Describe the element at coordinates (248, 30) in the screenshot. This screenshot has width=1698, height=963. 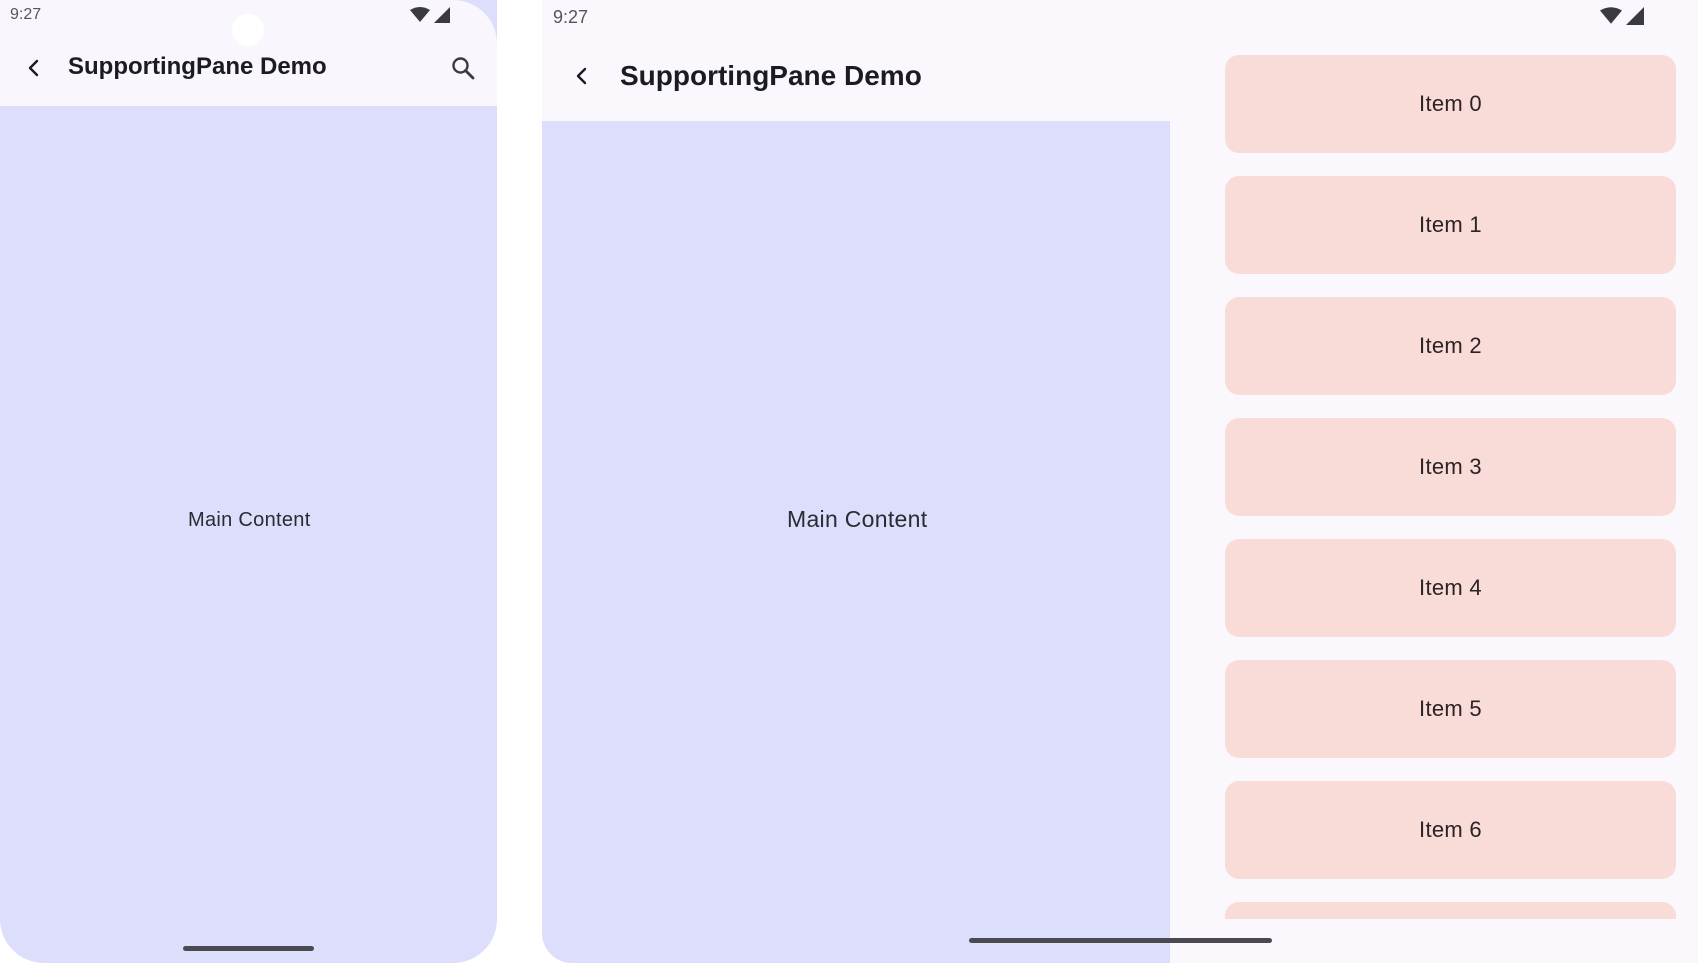
I see `camera-cutout` at that location.